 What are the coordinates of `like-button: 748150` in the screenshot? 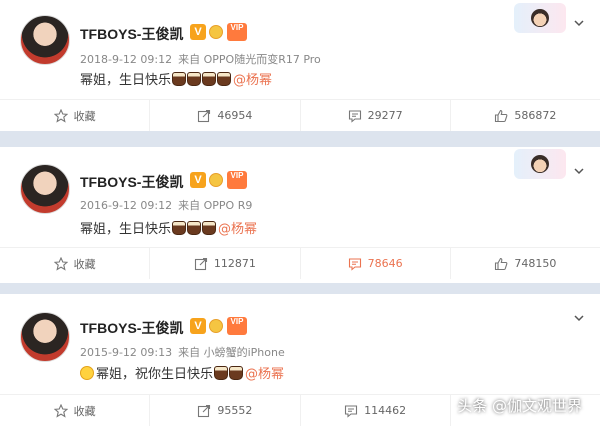 It's located at (525, 263).